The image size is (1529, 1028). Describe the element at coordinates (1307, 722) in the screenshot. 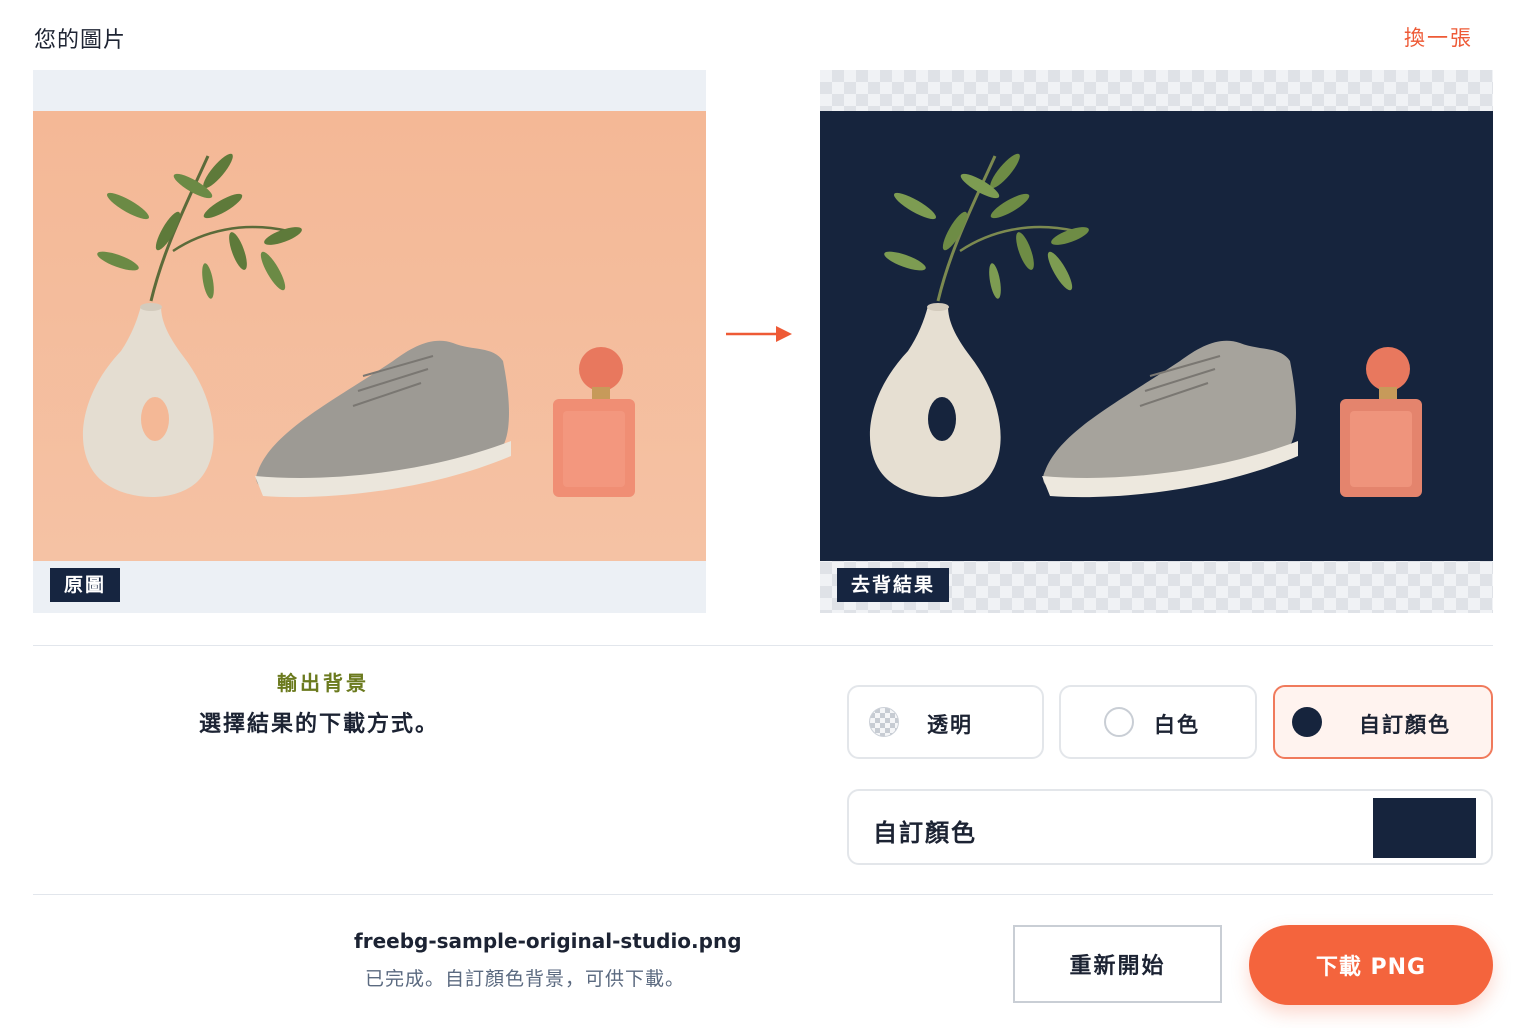

I see `navy-swatch-icon` at that location.